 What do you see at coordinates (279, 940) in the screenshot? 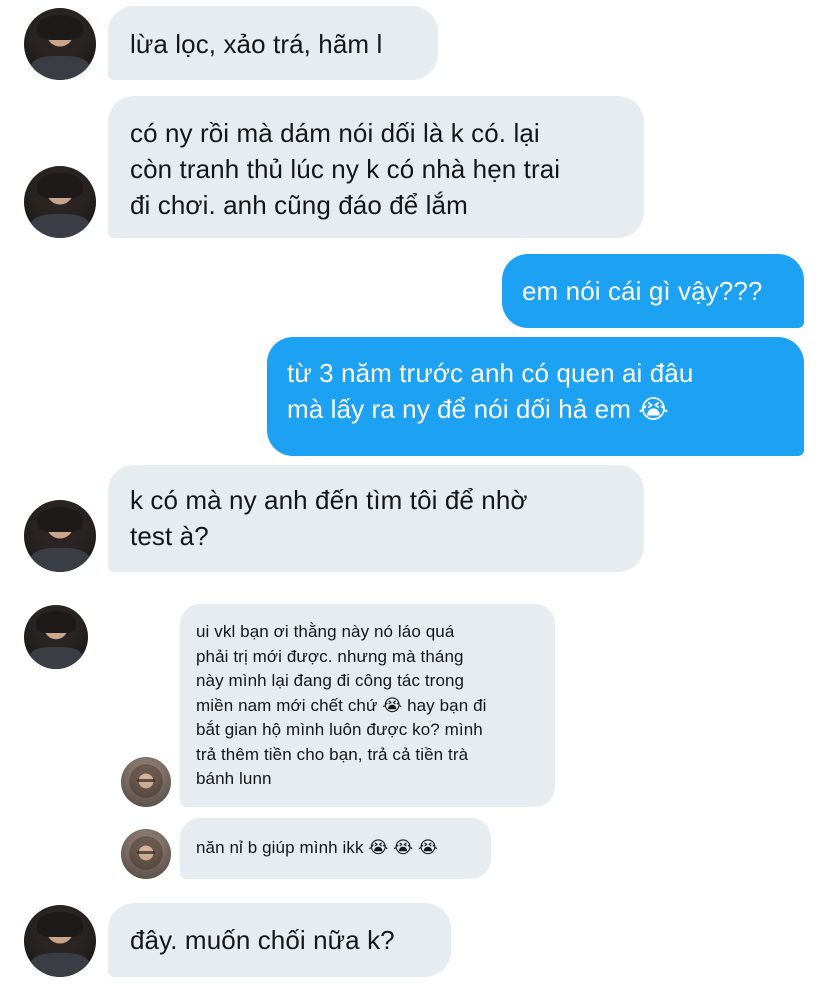
I see `message-bubble-incoming: đây. muốn chối nữa k?` at bounding box center [279, 940].